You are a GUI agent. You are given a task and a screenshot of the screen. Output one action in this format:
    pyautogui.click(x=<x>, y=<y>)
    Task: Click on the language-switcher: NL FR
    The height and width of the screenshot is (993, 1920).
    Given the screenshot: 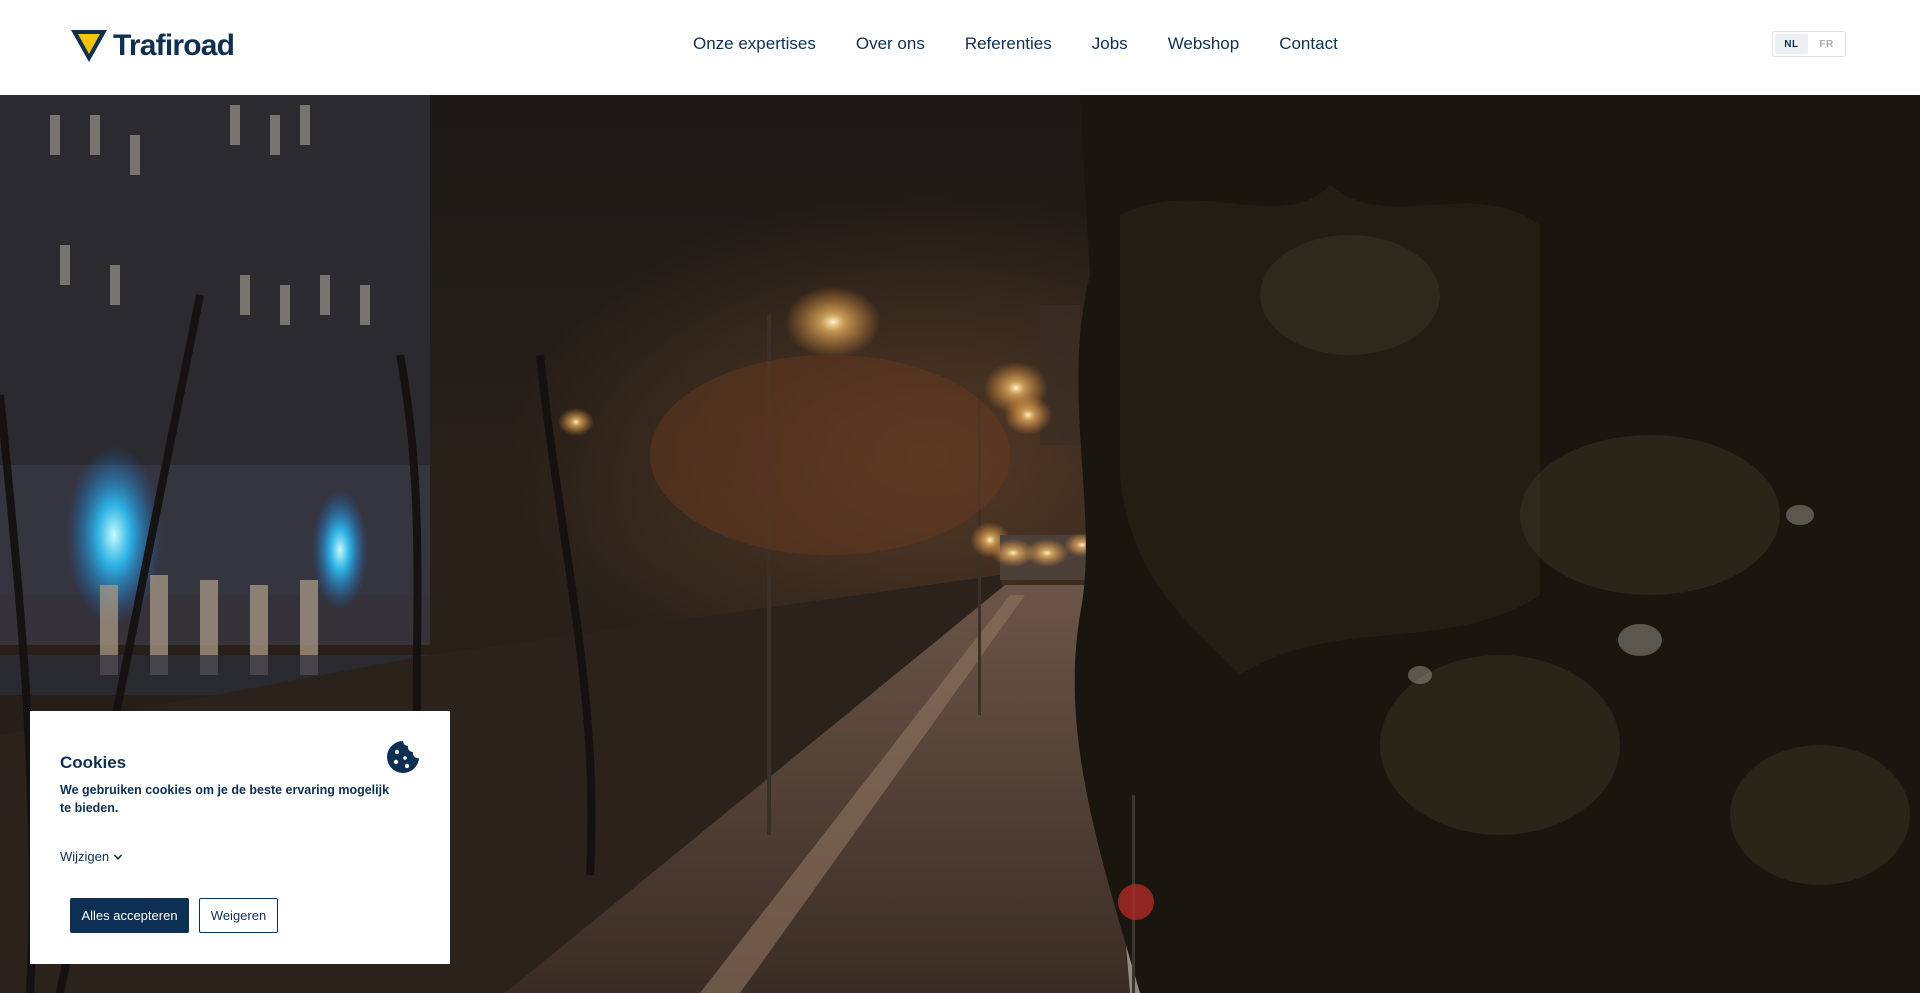 What is the action you would take?
    pyautogui.click(x=1809, y=44)
    